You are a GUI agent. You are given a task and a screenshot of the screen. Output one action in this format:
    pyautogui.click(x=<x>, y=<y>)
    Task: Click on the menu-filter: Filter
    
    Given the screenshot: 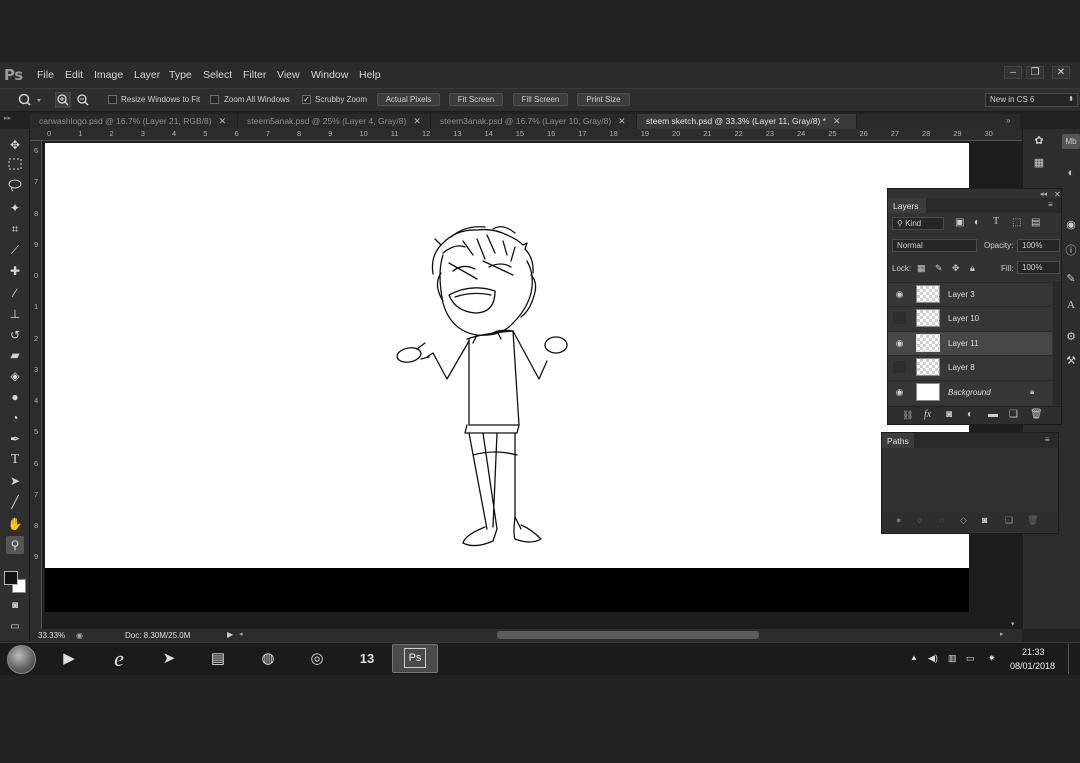 What is the action you would take?
    pyautogui.click(x=254, y=75)
    